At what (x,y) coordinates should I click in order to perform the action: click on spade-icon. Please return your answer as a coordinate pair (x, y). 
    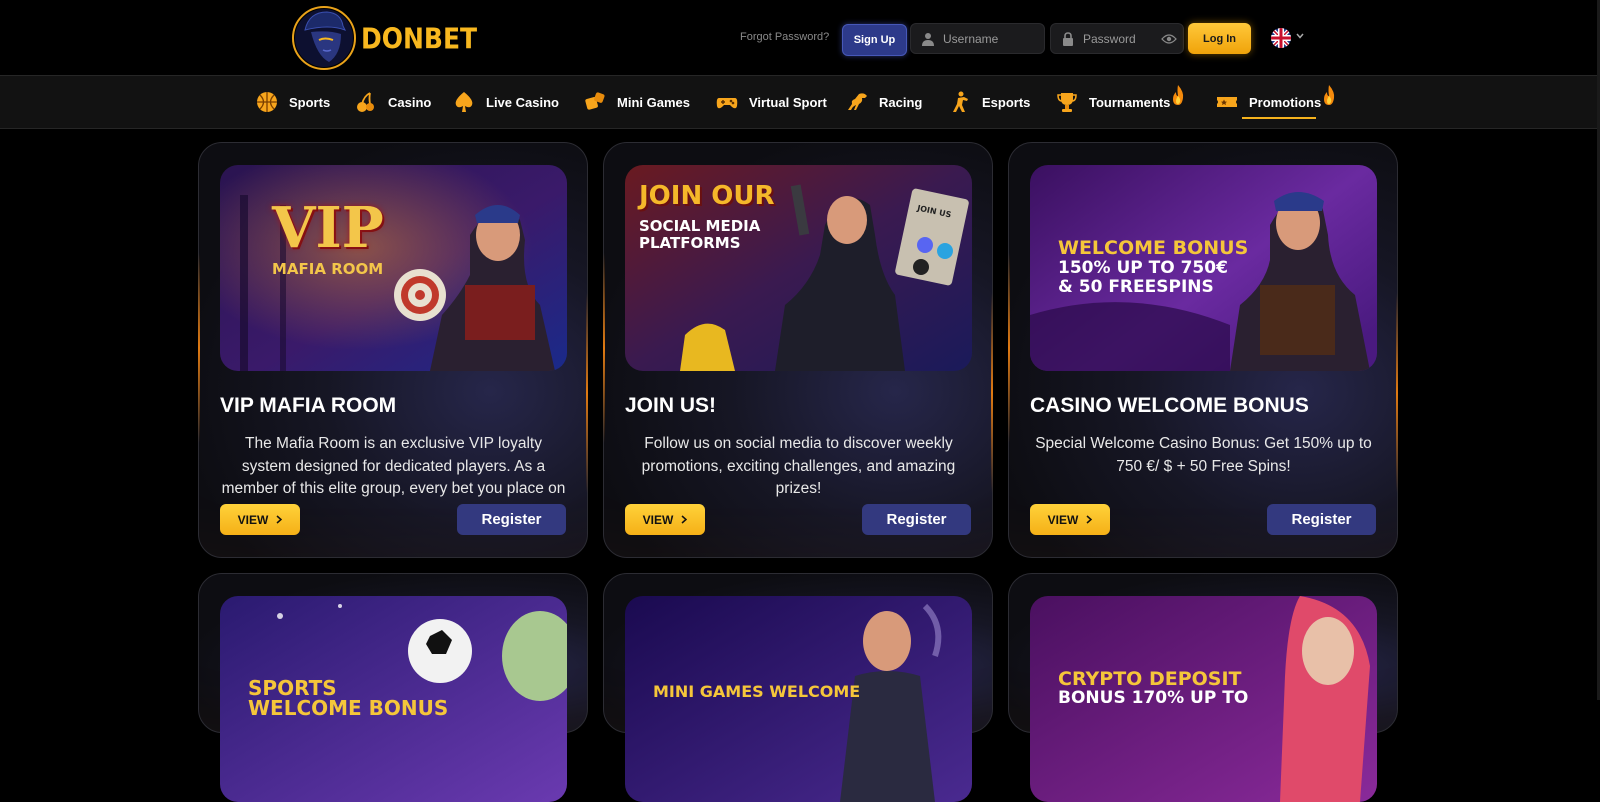
    Looking at the image, I should click on (464, 102).